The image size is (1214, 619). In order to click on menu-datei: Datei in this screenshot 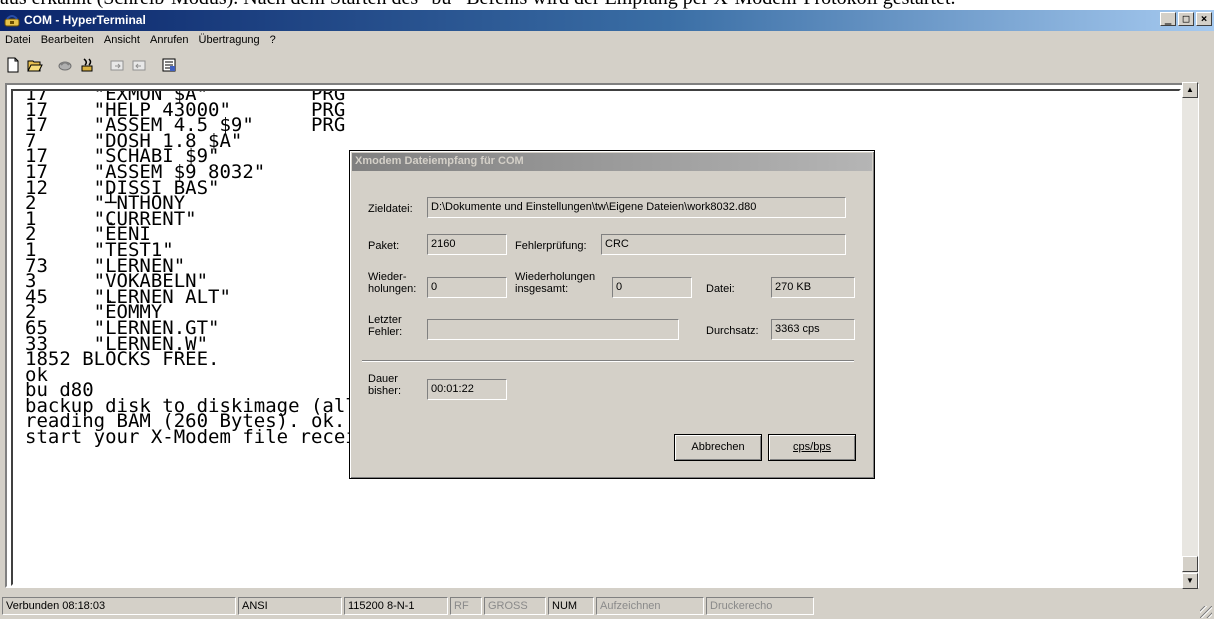, I will do `click(18, 40)`.